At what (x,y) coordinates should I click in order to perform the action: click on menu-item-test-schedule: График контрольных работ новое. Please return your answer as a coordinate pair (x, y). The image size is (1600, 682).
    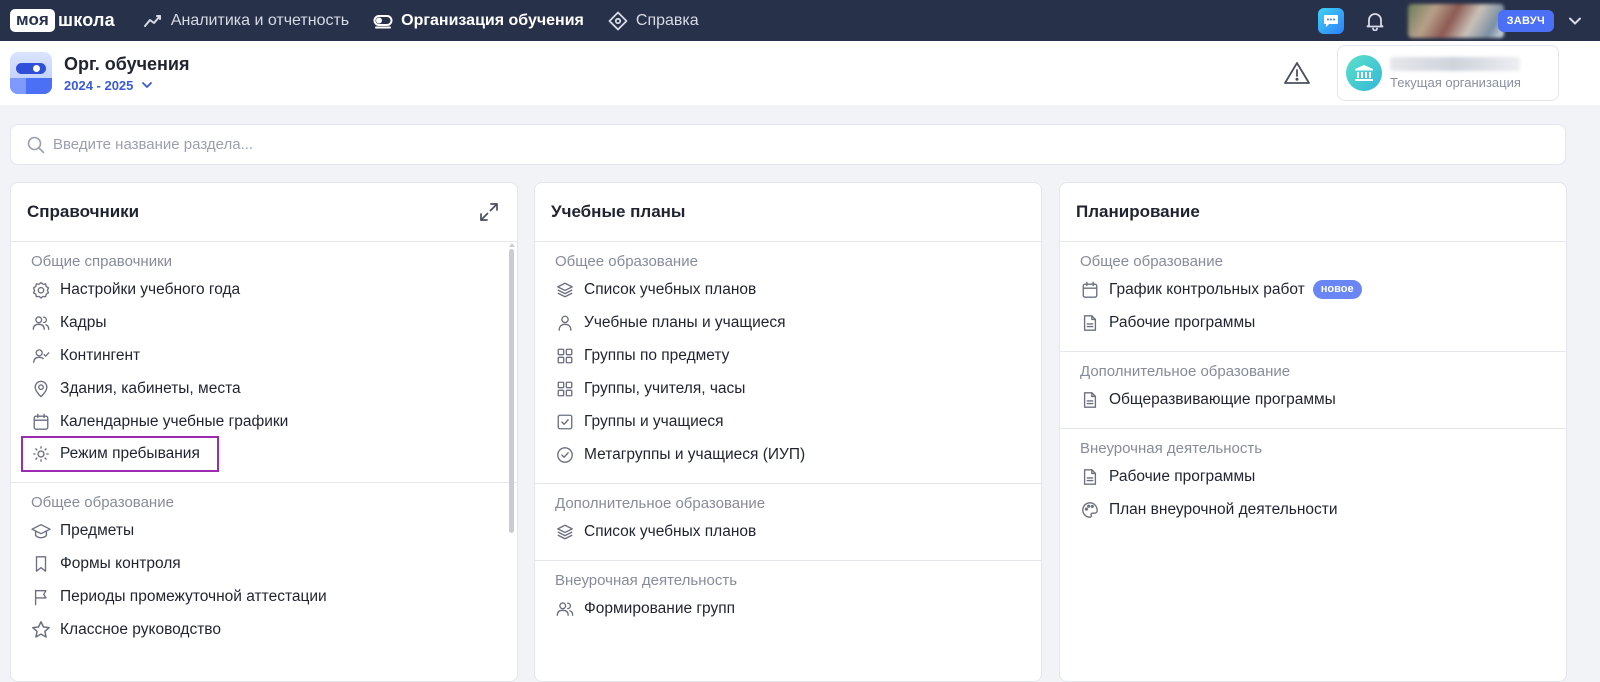
    Looking at the image, I should click on (1313, 289).